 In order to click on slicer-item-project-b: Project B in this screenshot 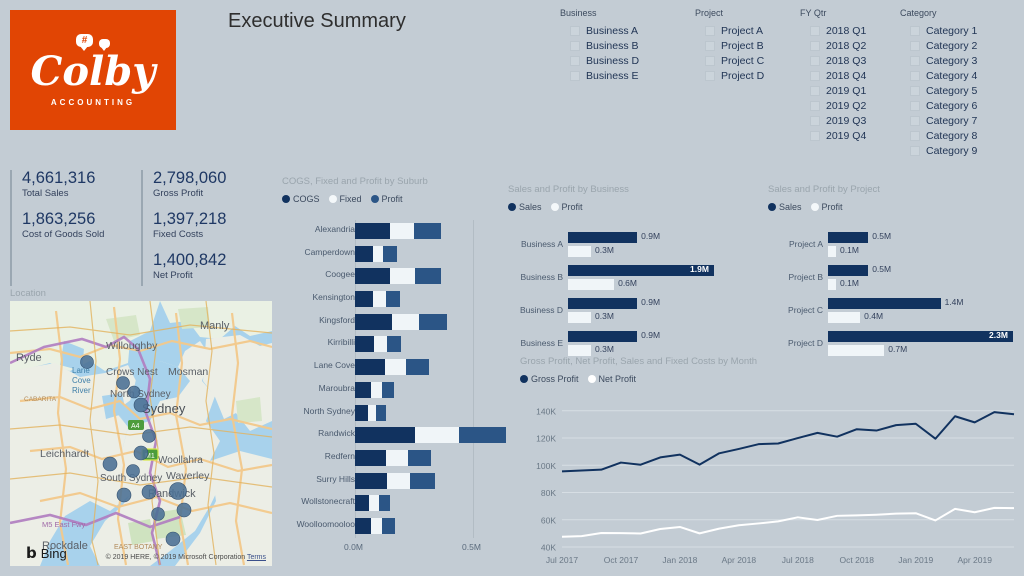, I will do `click(747, 45)`.